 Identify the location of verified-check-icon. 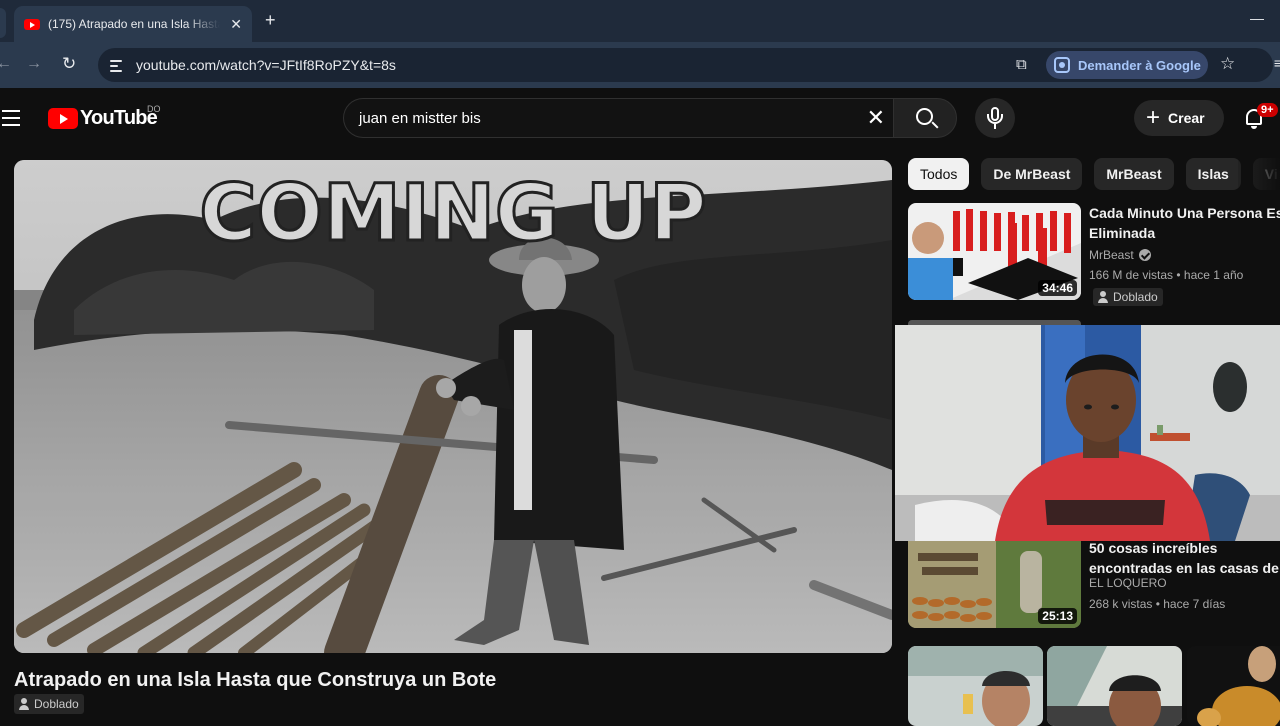
(1144, 255).